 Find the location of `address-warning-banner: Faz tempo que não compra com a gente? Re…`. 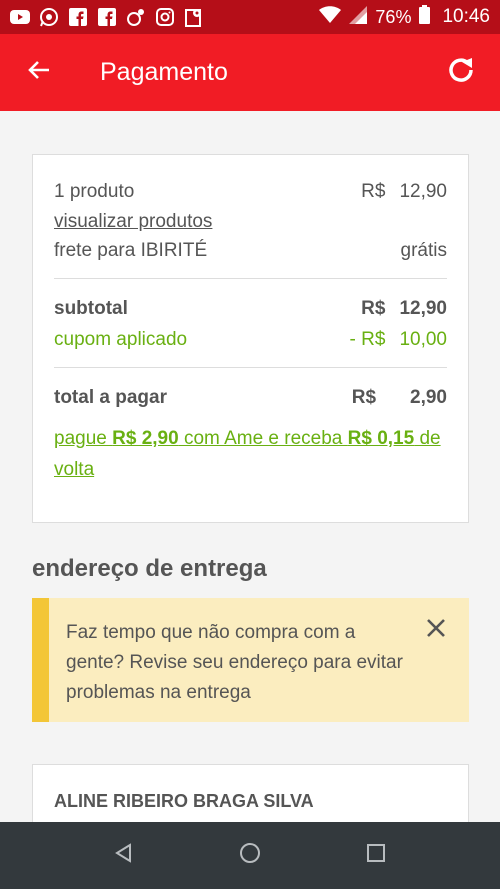

address-warning-banner: Faz tempo que não compra com a gente? Re… is located at coordinates (250, 660).